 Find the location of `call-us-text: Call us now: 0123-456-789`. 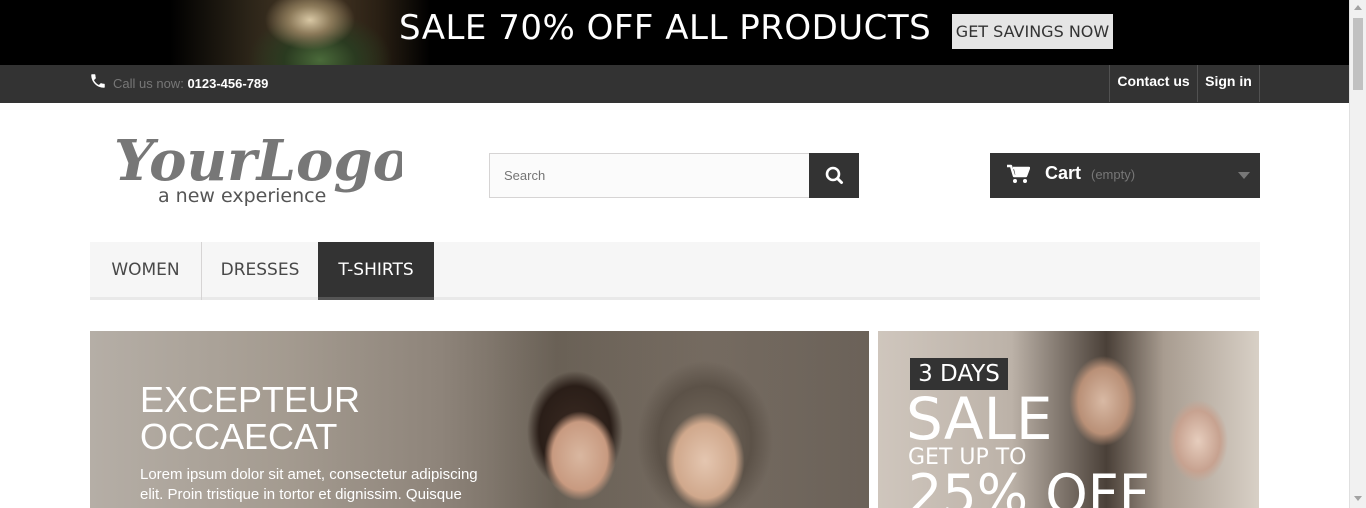

call-us-text: Call us now: 0123-456-789 is located at coordinates (190, 83).